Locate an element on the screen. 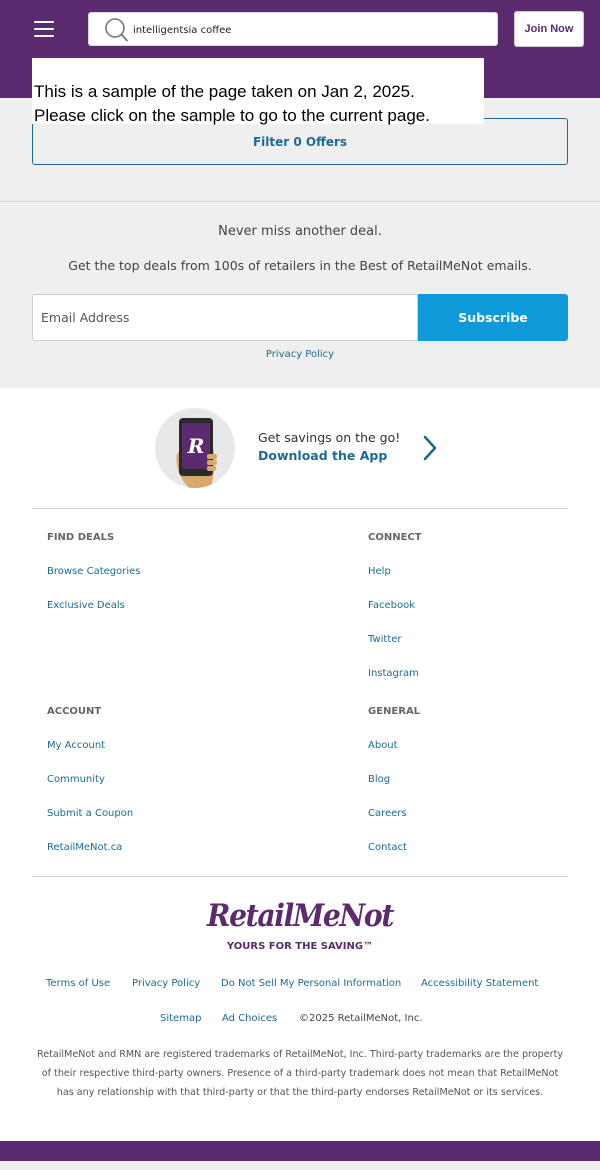  footer-link-instagram: Instagram is located at coordinates (393, 673).